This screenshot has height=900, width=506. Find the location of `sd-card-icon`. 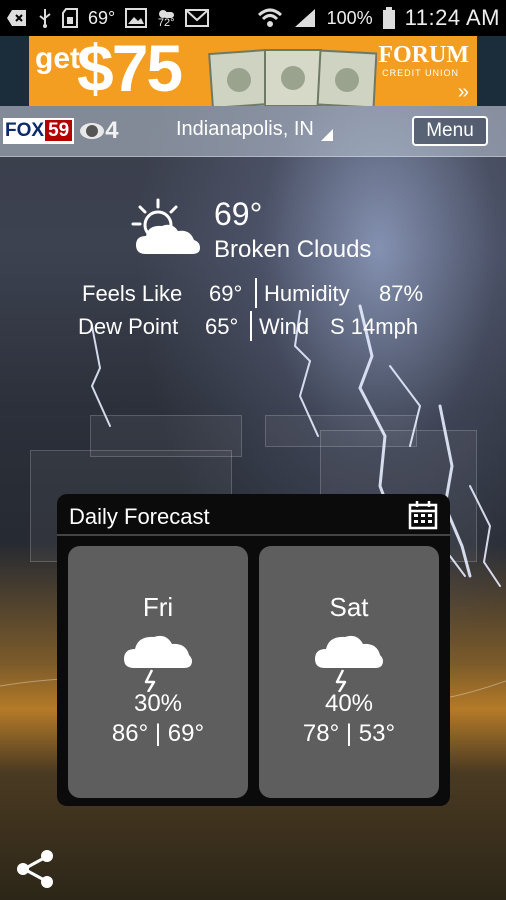

sd-card-icon is located at coordinates (70, 18).